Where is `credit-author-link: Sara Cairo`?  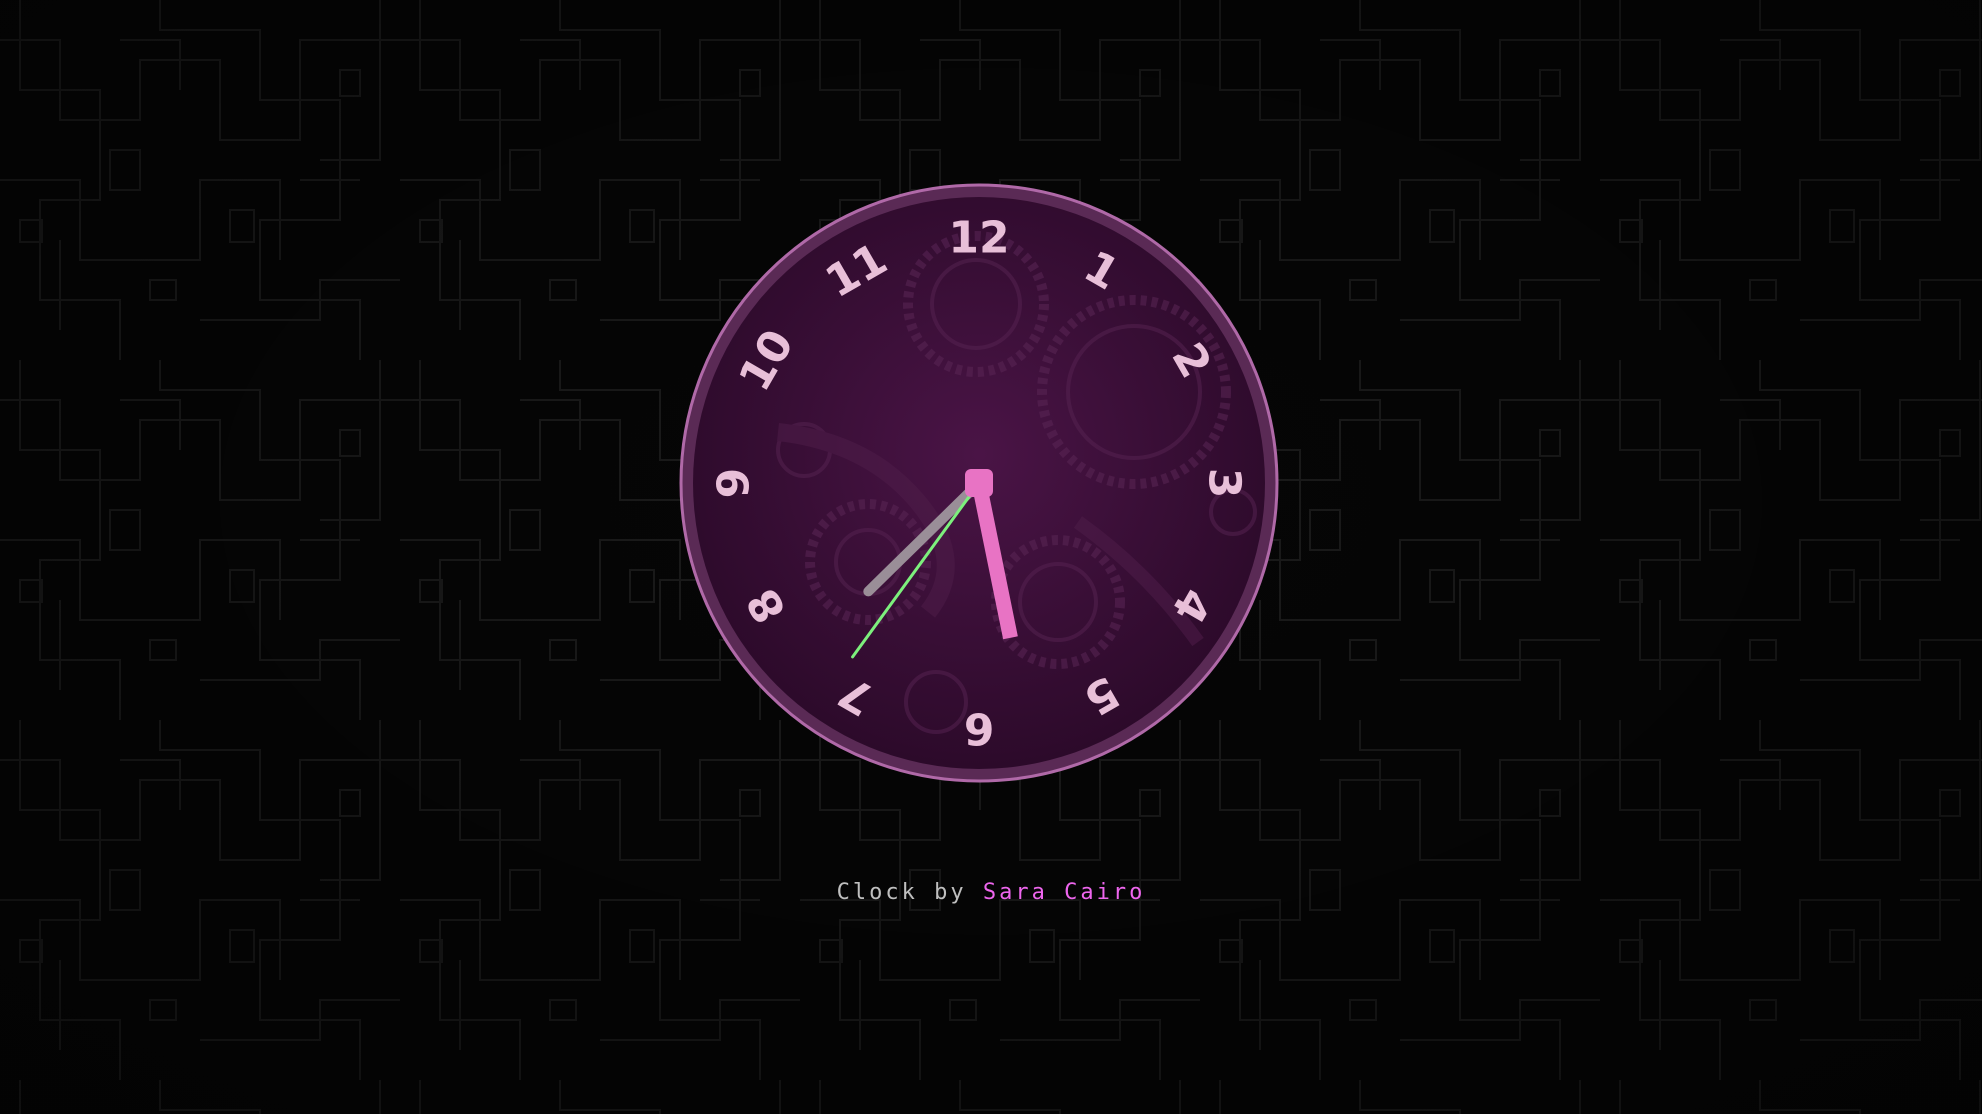
credit-author-link: Sara Cairo is located at coordinates (1064, 892).